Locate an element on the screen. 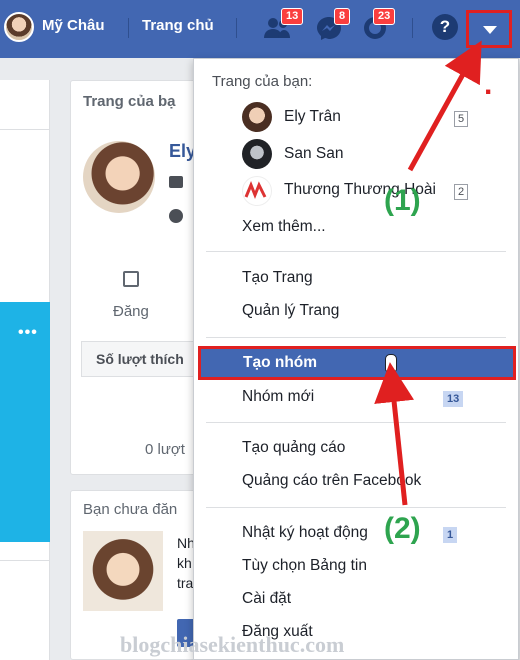  annotation-step-2: (2) is located at coordinates (402, 528).